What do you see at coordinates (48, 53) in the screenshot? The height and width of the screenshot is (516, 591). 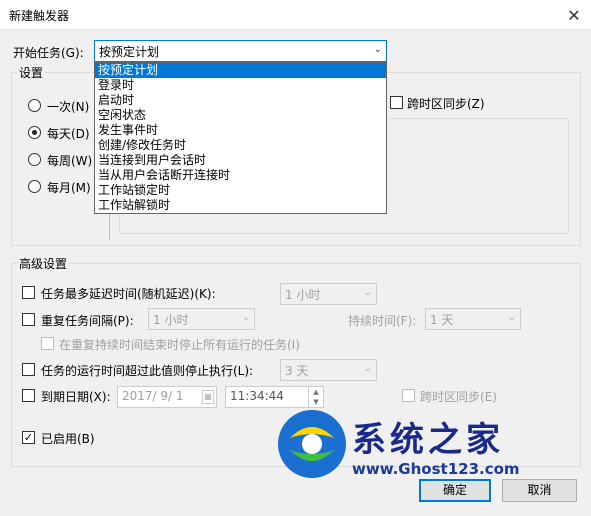 I see `start-task-label: 开始任务(G):` at bounding box center [48, 53].